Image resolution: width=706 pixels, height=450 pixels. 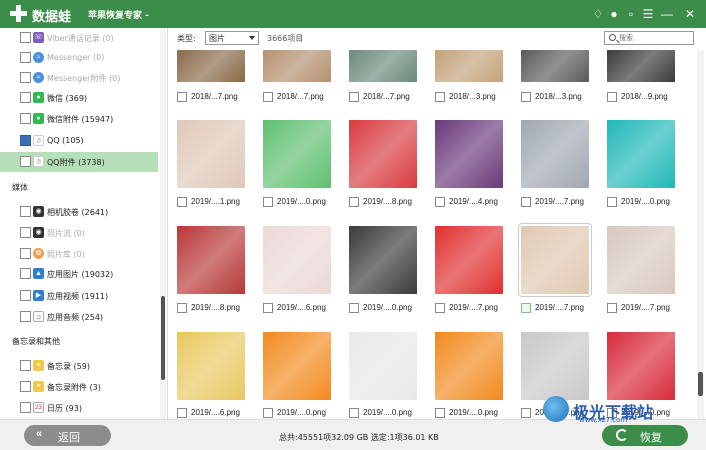 I want to click on sidebar-item-photo-stream: ◉ 照片流 (0), so click(x=79, y=233).